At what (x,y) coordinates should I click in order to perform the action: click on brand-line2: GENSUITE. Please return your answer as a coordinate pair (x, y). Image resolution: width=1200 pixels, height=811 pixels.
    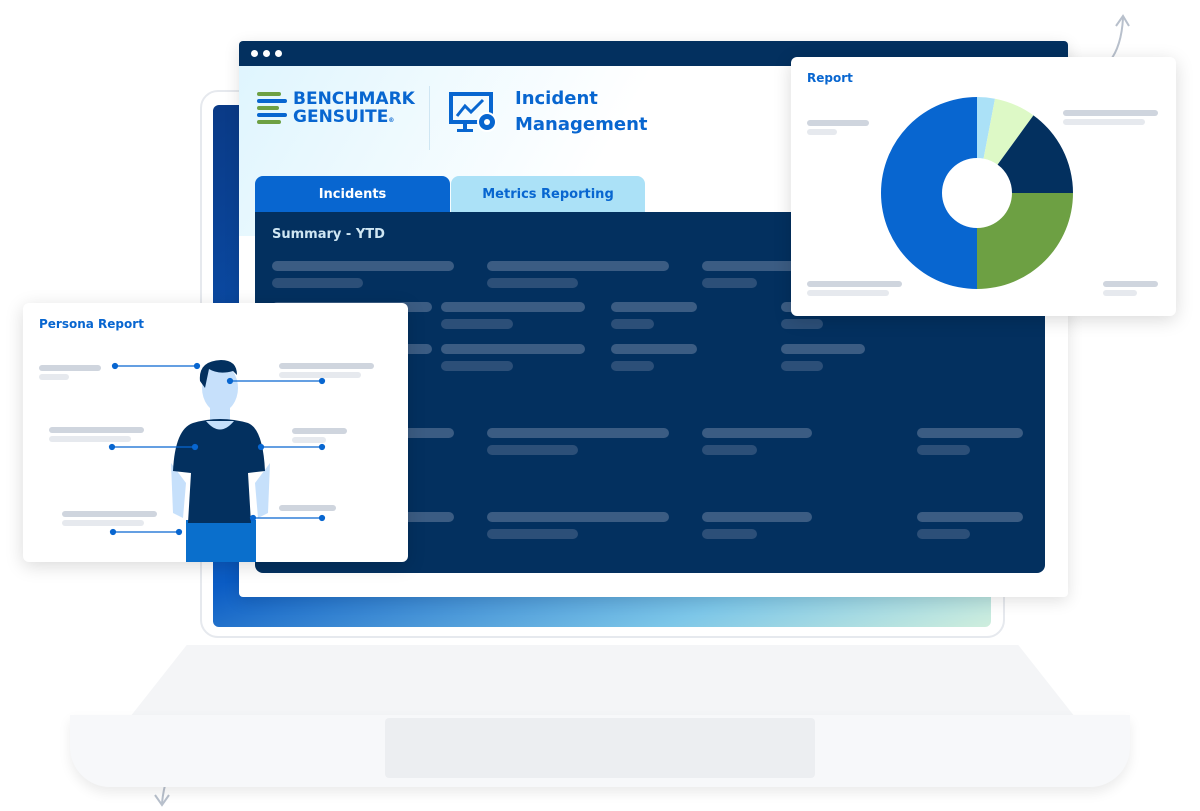
    Looking at the image, I should click on (341, 117).